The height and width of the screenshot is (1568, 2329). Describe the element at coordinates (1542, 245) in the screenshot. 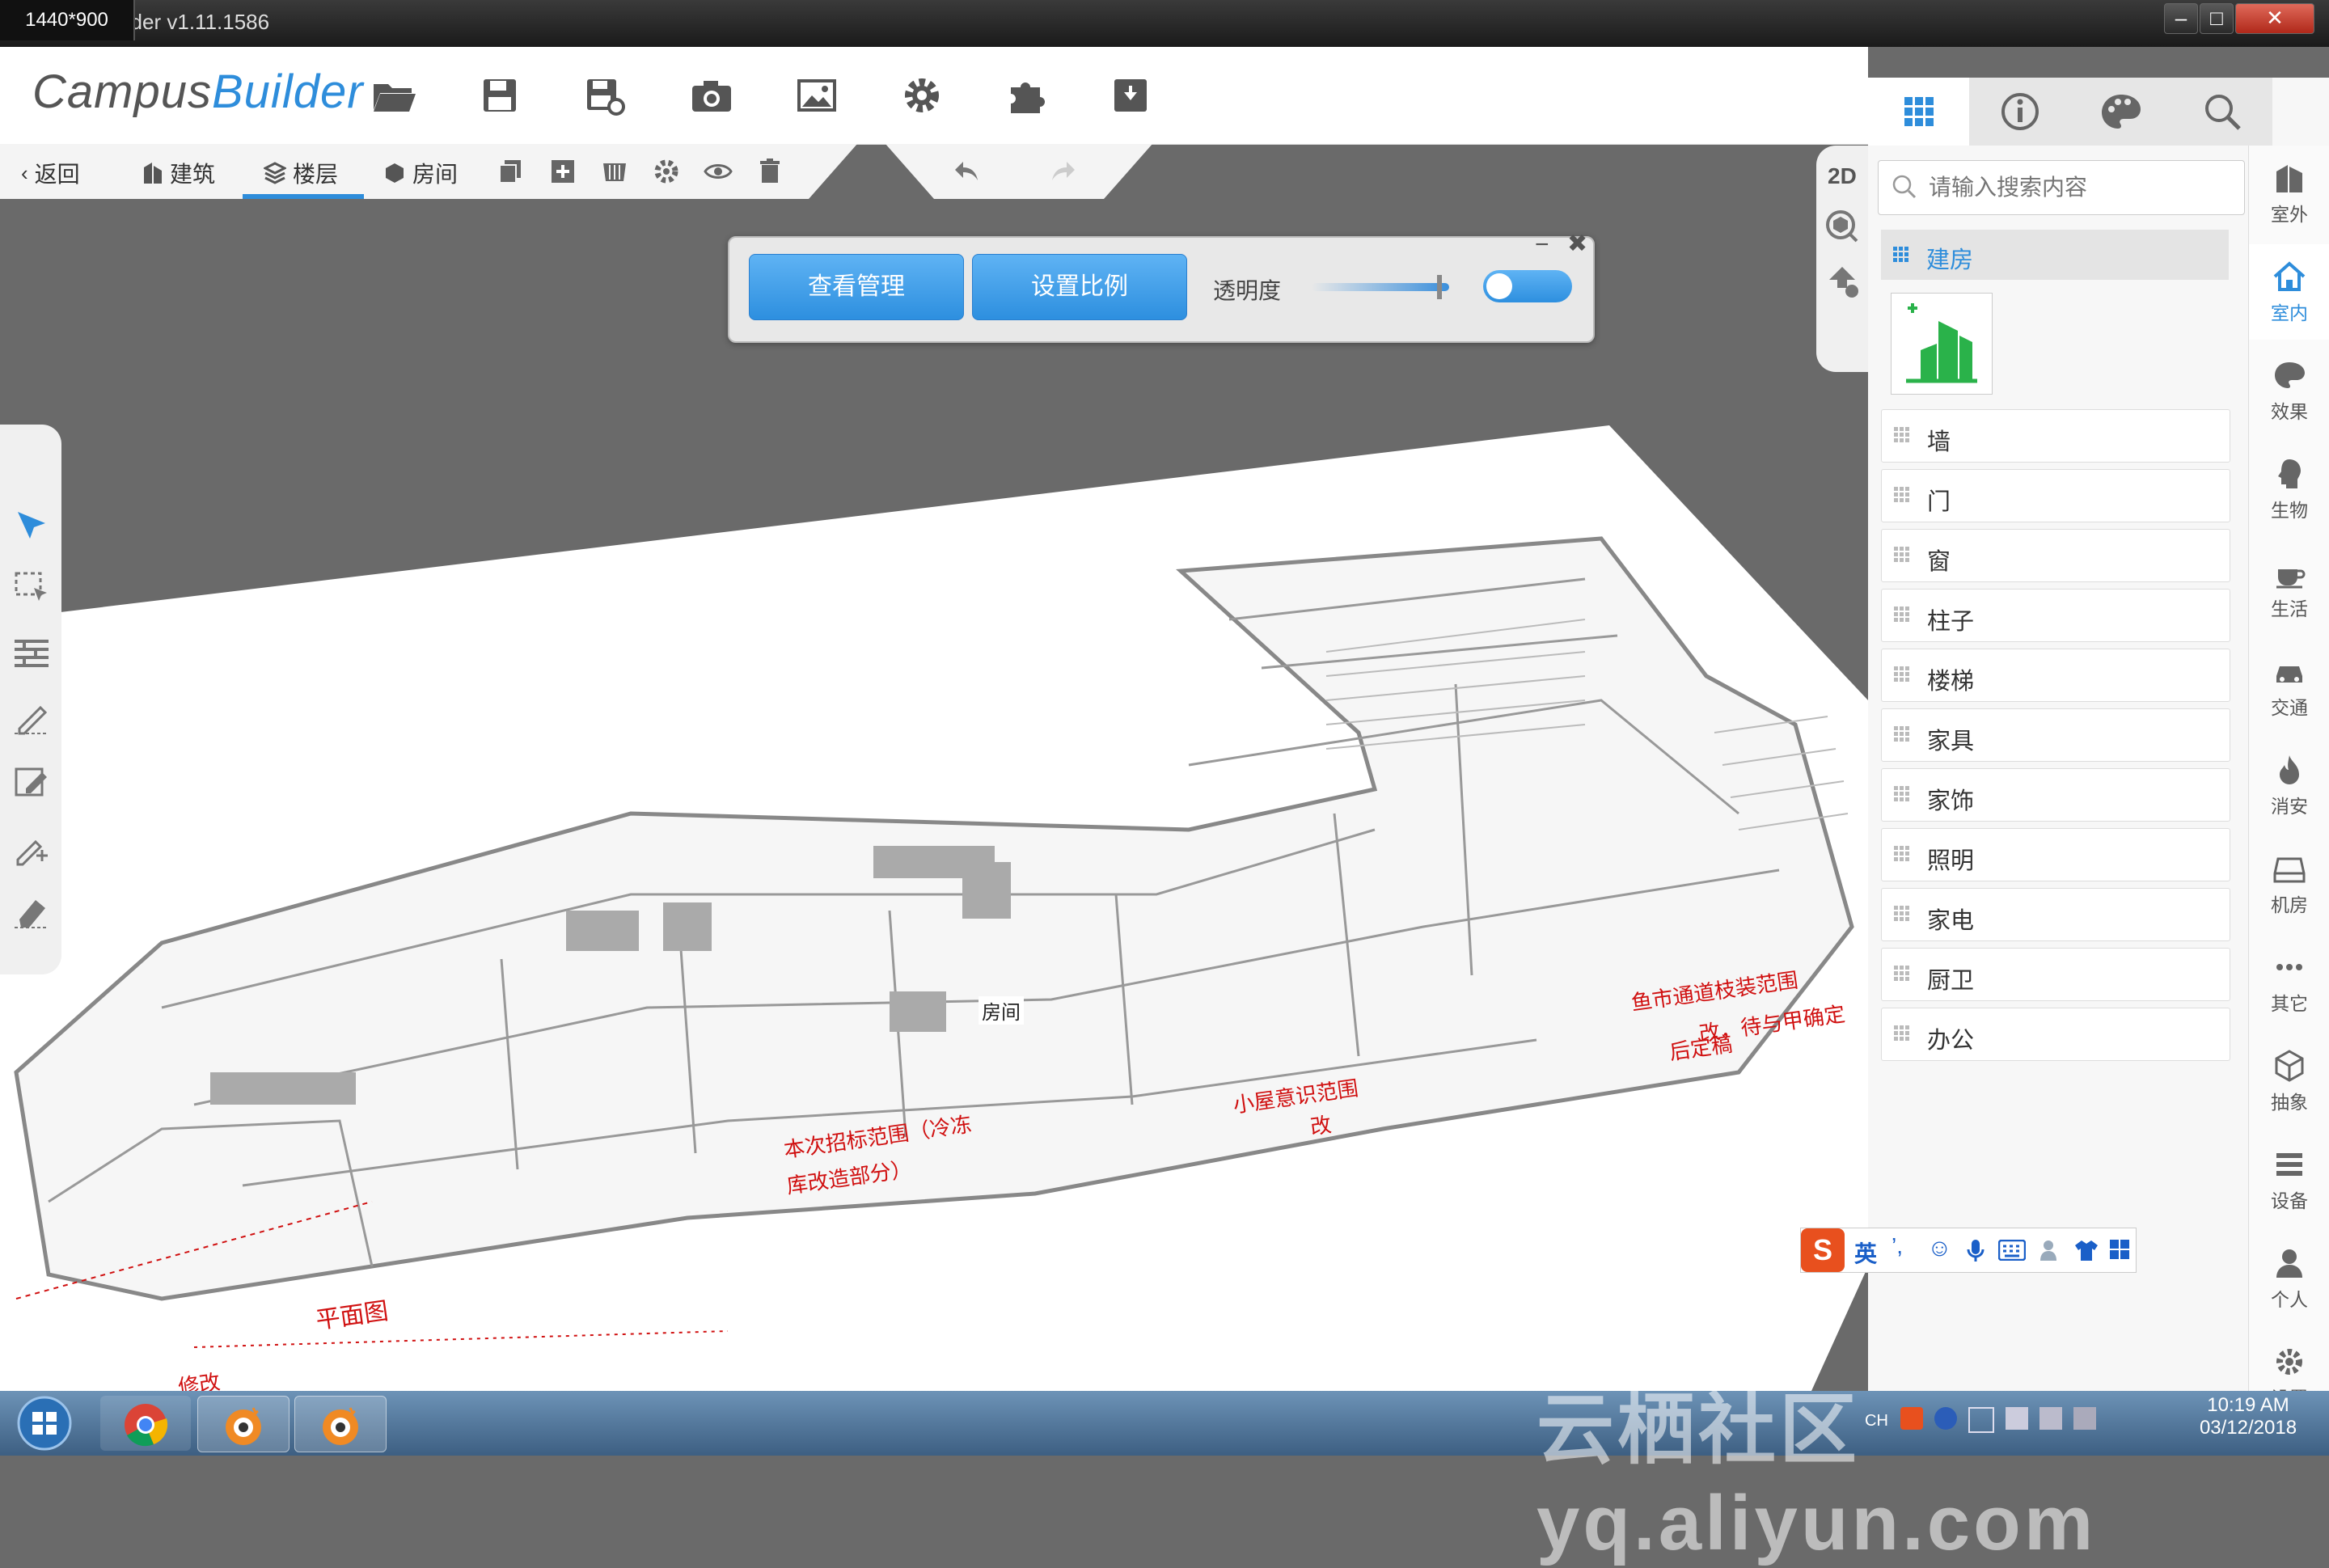

I see `collapse-icon: −` at that location.